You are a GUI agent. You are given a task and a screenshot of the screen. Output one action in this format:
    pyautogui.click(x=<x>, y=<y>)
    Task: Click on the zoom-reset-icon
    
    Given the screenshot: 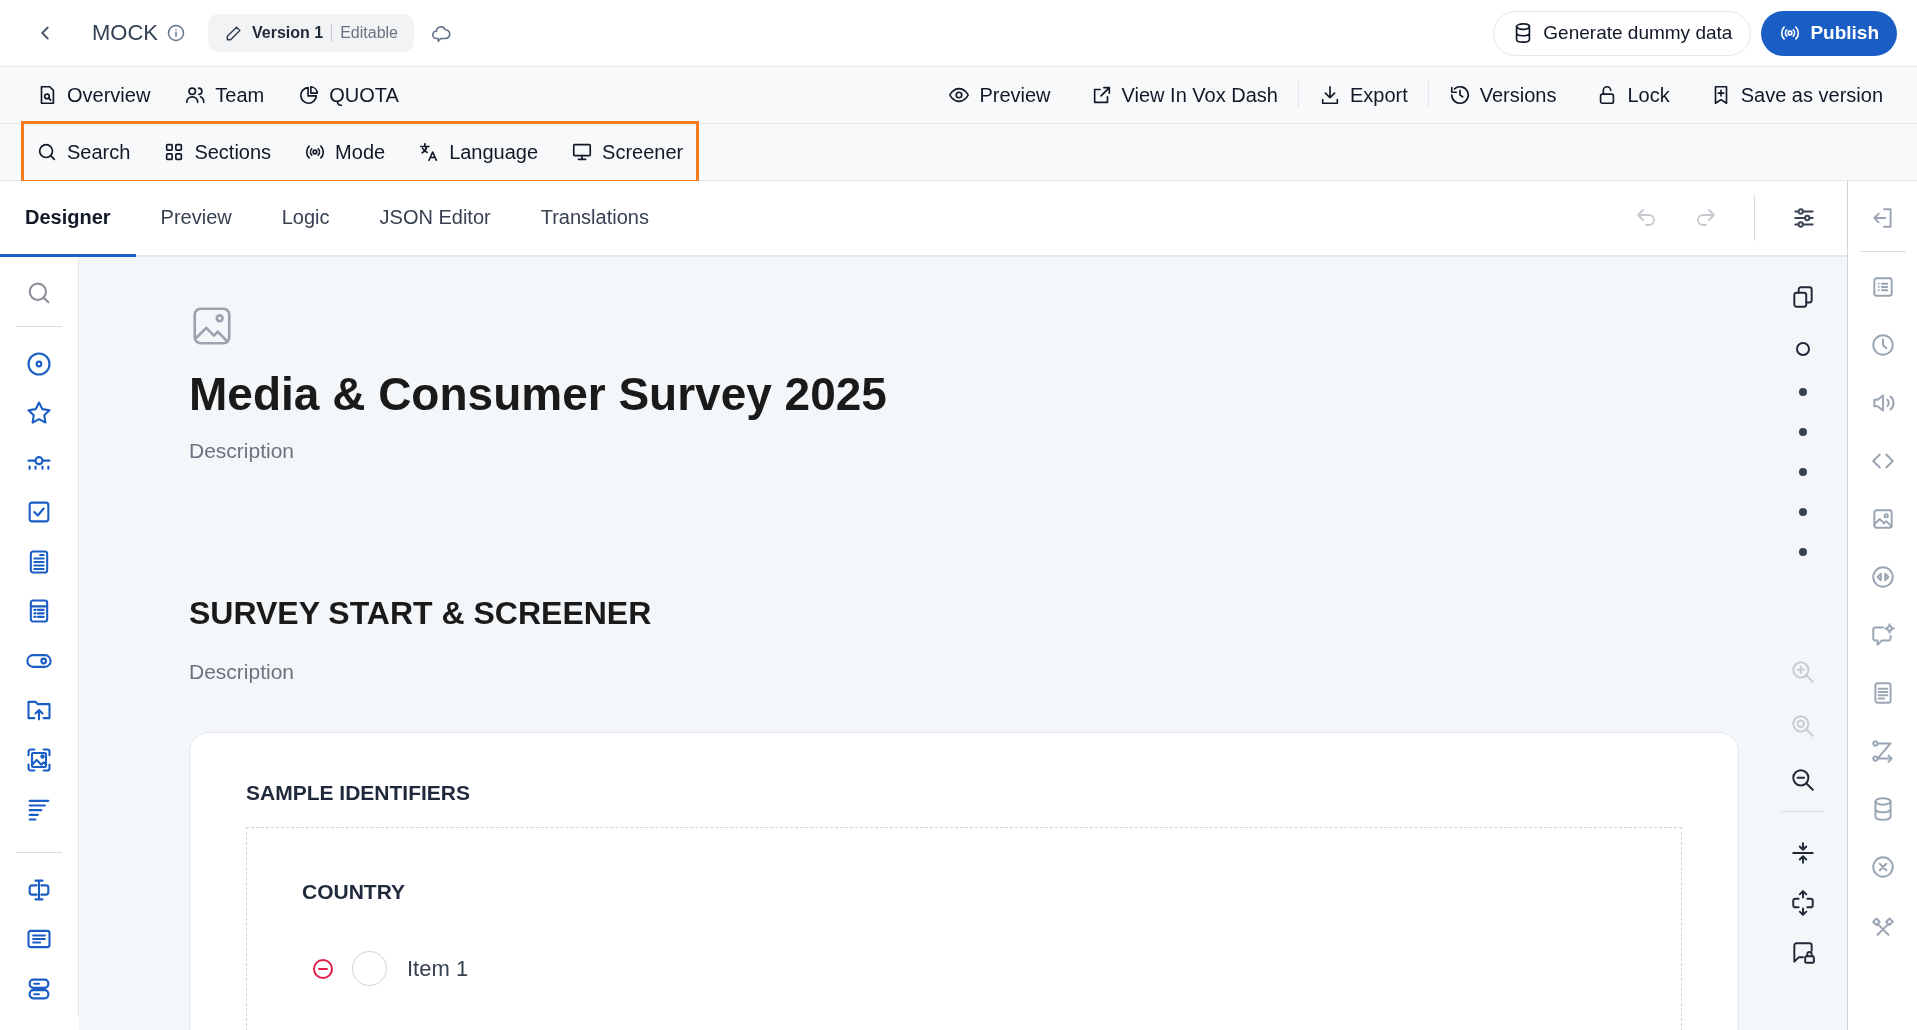 What is the action you would take?
    pyautogui.click(x=1803, y=726)
    